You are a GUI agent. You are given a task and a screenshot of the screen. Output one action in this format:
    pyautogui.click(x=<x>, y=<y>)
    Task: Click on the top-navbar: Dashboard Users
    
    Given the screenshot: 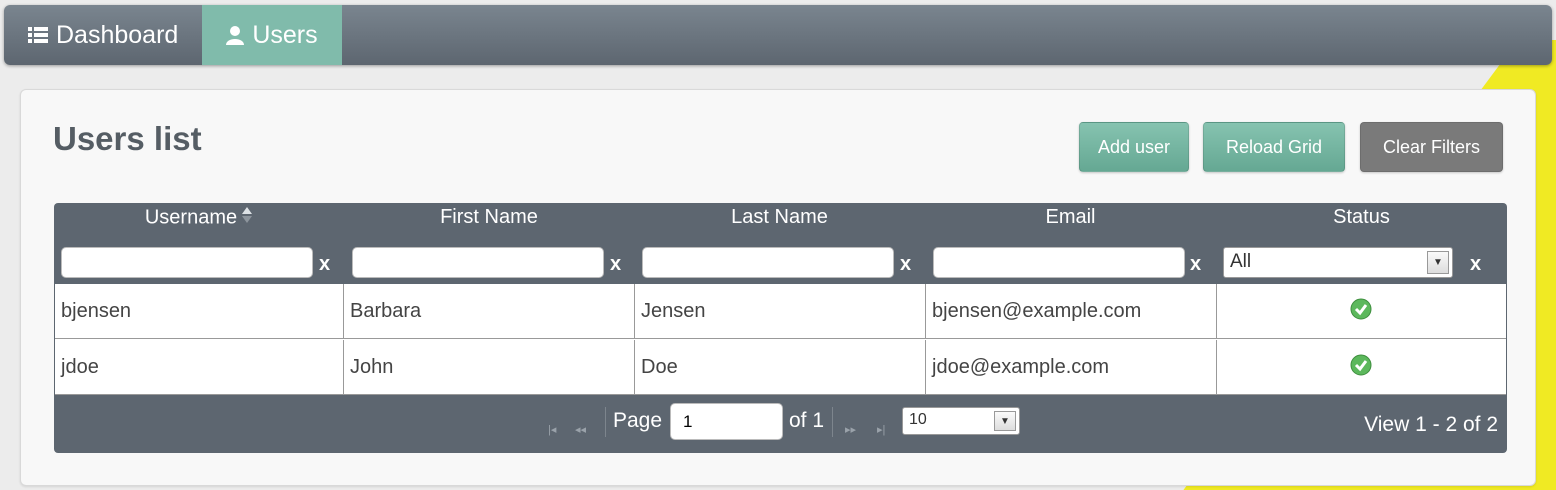 What is the action you would take?
    pyautogui.click(x=778, y=35)
    